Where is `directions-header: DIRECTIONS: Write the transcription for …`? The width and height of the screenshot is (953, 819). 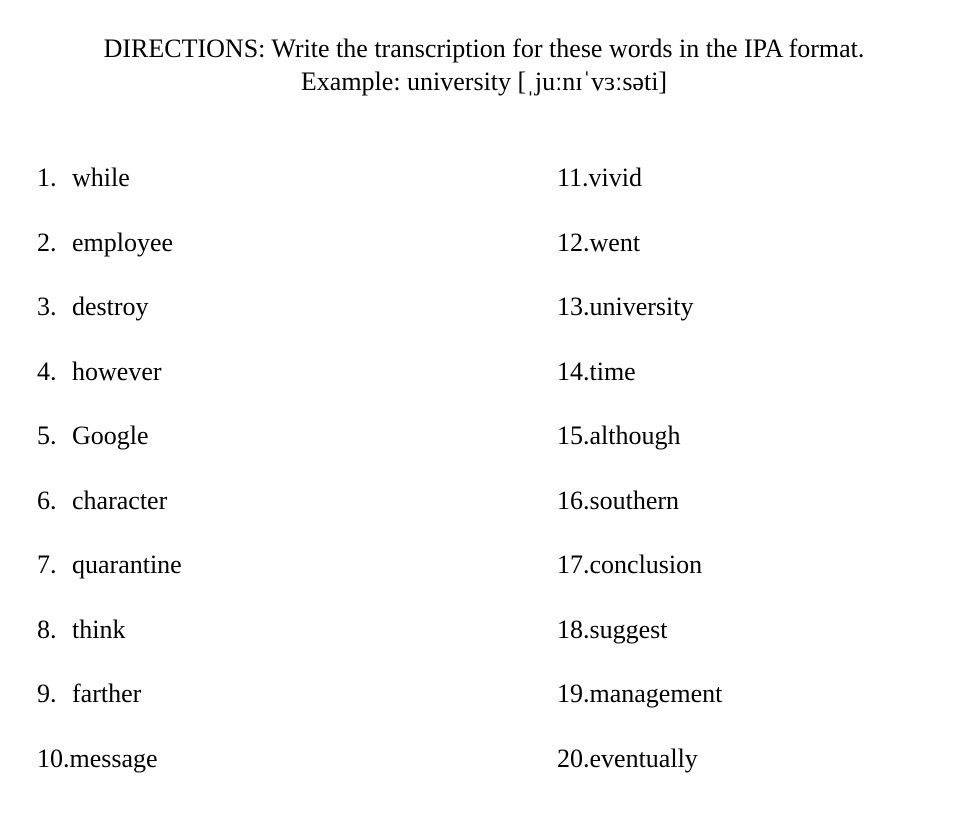
directions-header: DIRECTIONS: Write the transcription for … is located at coordinates (476, 65).